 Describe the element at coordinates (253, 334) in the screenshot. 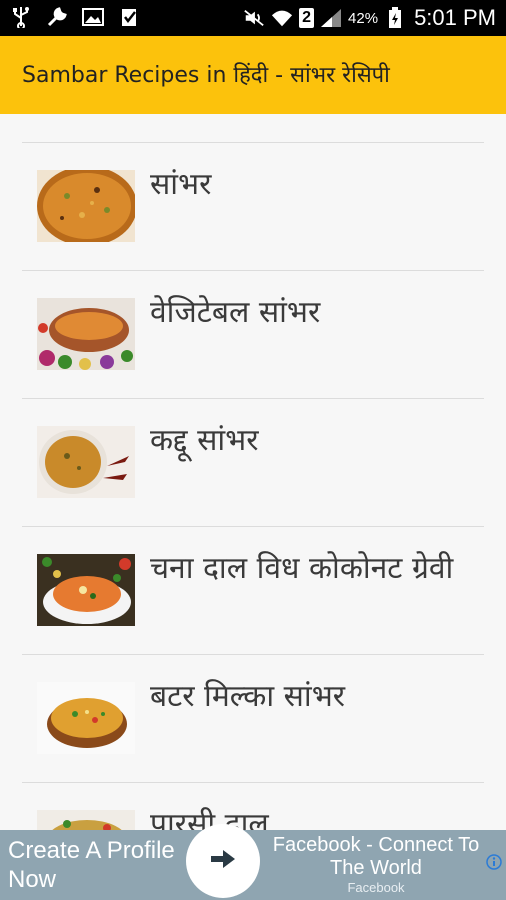

I see `list-item: वेजिटेबल सांभर` at that location.